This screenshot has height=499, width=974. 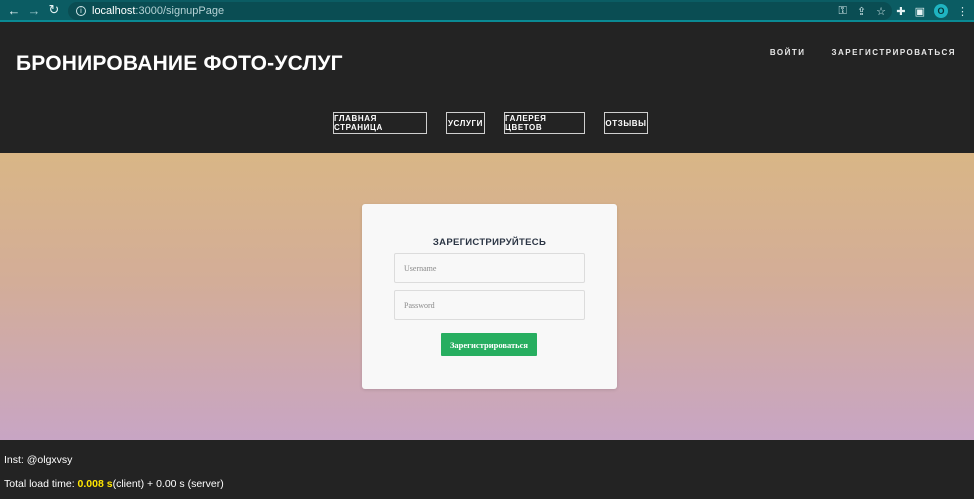 What do you see at coordinates (179, 63) in the screenshot?
I see `site-title: БРОНИРОВАНИЕ ФОТО-УСЛУГ` at bounding box center [179, 63].